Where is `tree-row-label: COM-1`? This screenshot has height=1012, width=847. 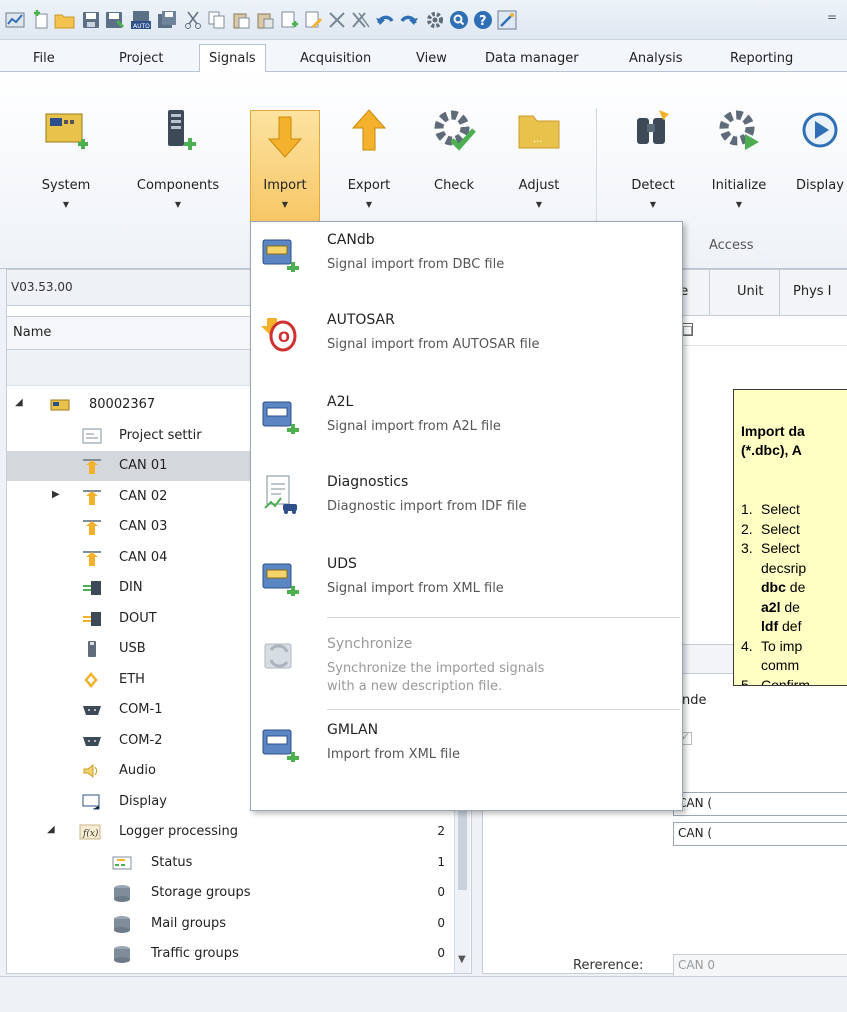
tree-row-label: COM-1 is located at coordinates (141, 709).